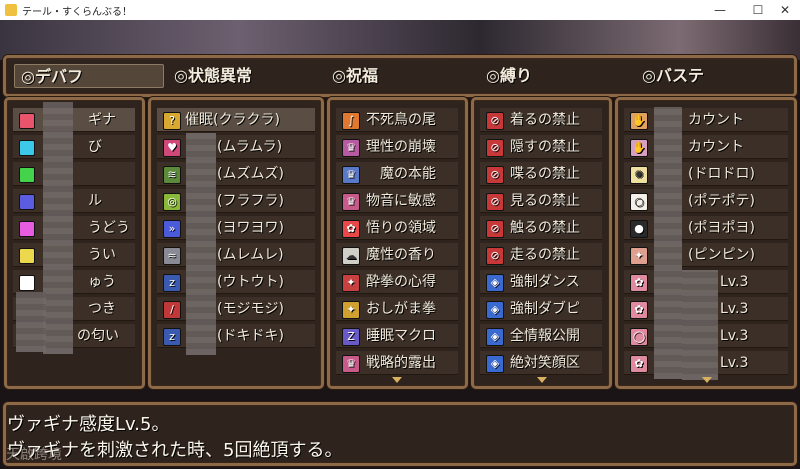 This screenshot has height=469, width=800. I want to click on item-label: (フラフラ), so click(250, 201).